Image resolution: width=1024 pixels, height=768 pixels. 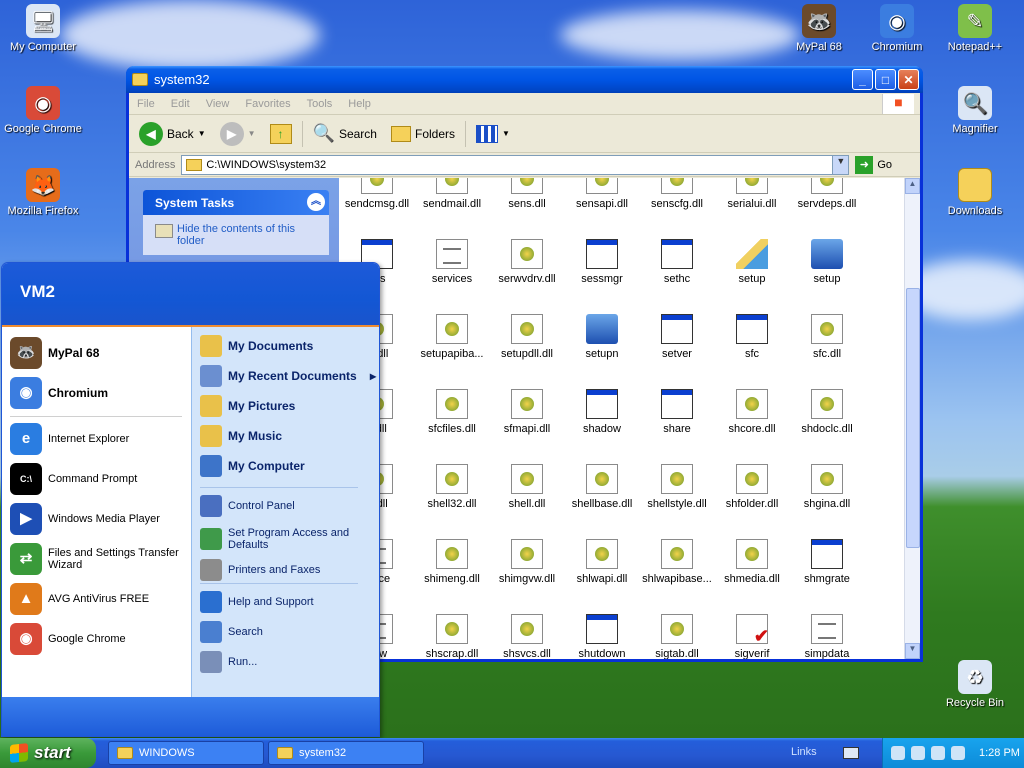 What do you see at coordinates (527, 412) in the screenshot?
I see `file-item: sfmapi.dll` at bounding box center [527, 412].